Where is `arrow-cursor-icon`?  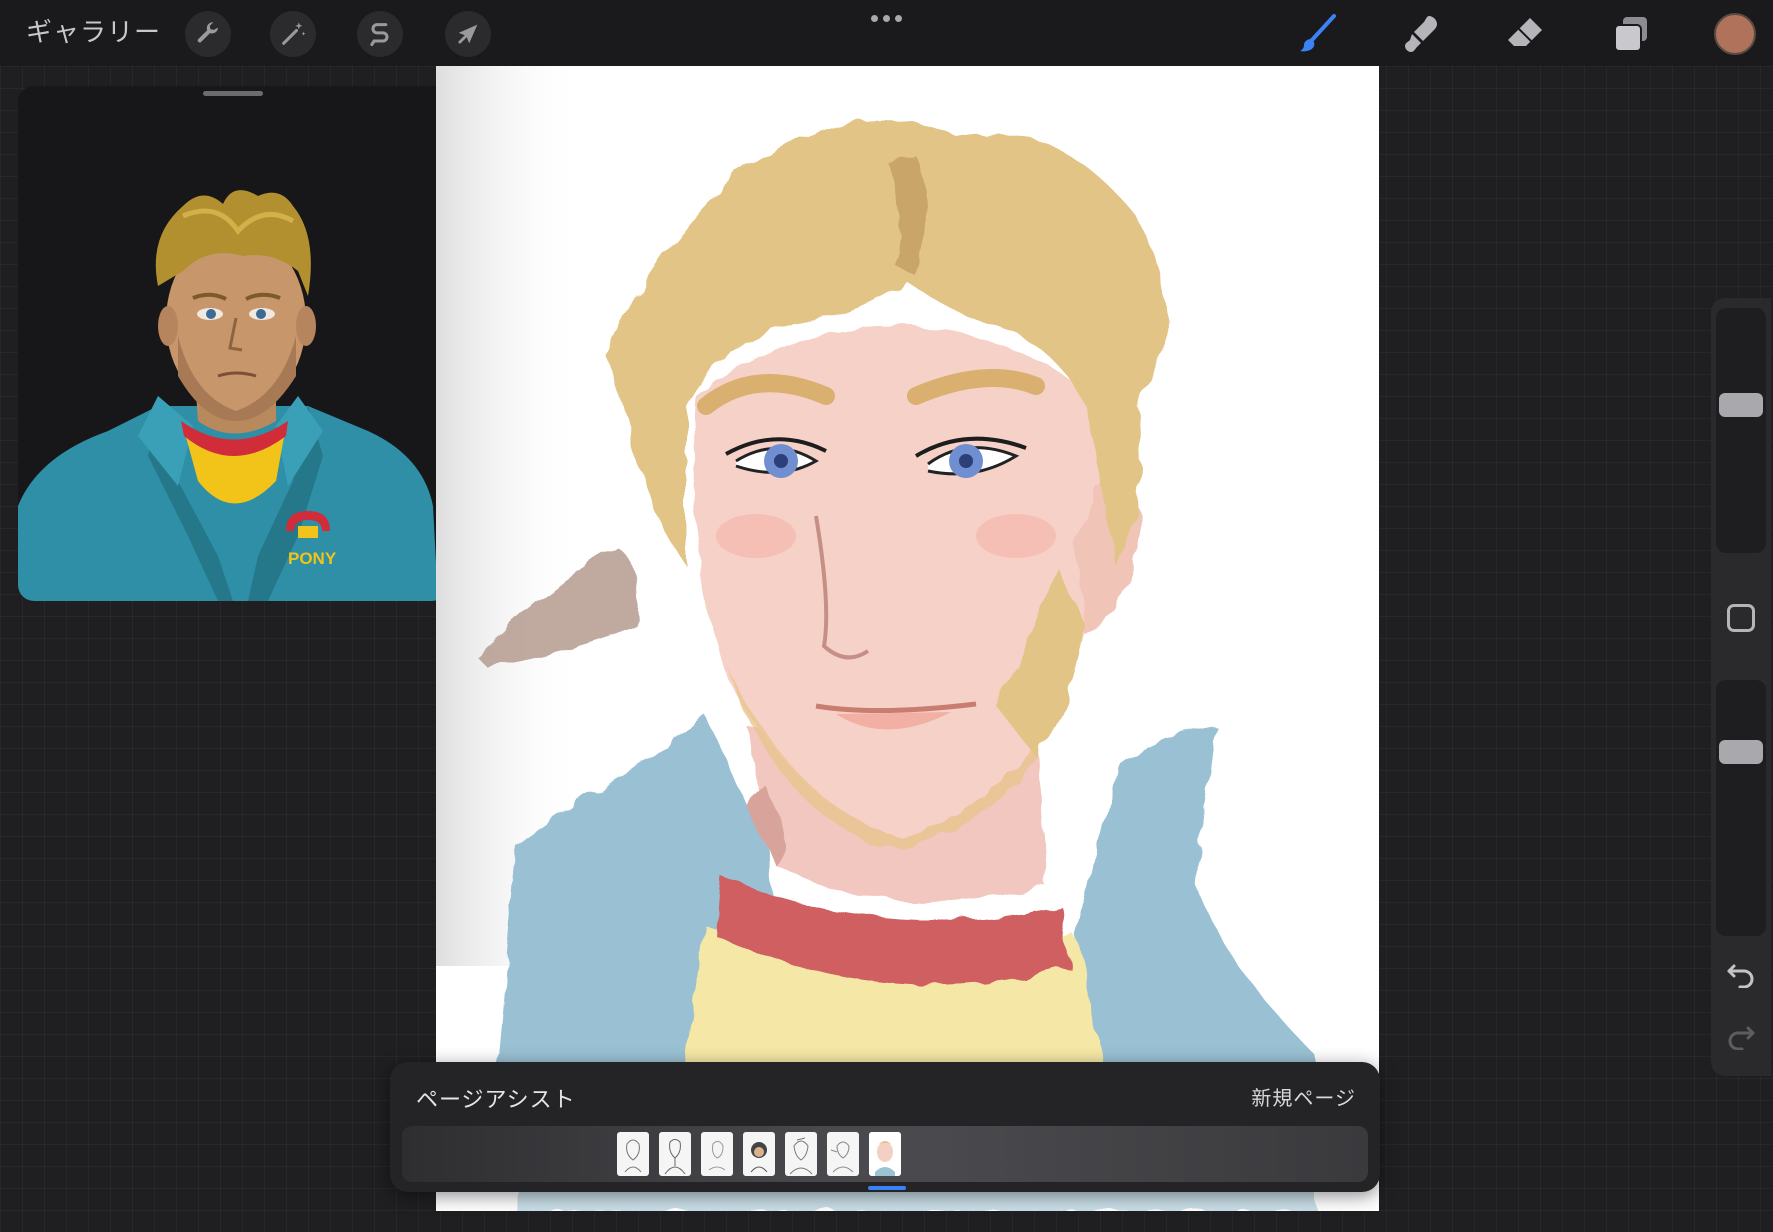
arrow-cursor-icon is located at coordinates (468, 34).